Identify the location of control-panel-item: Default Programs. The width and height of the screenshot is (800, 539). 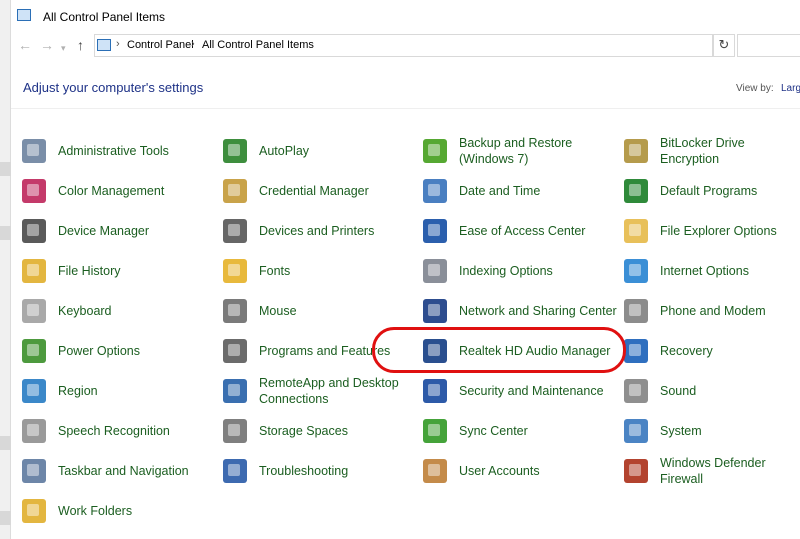
(712, 191).